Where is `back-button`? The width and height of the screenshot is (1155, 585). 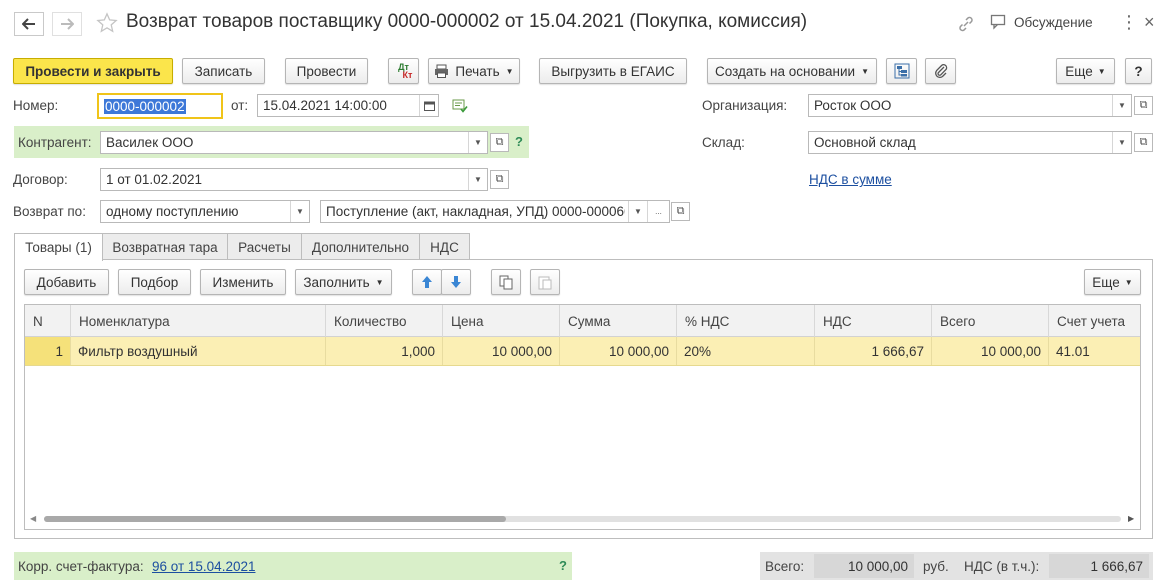
back-button is located at coordinates (29, 24).